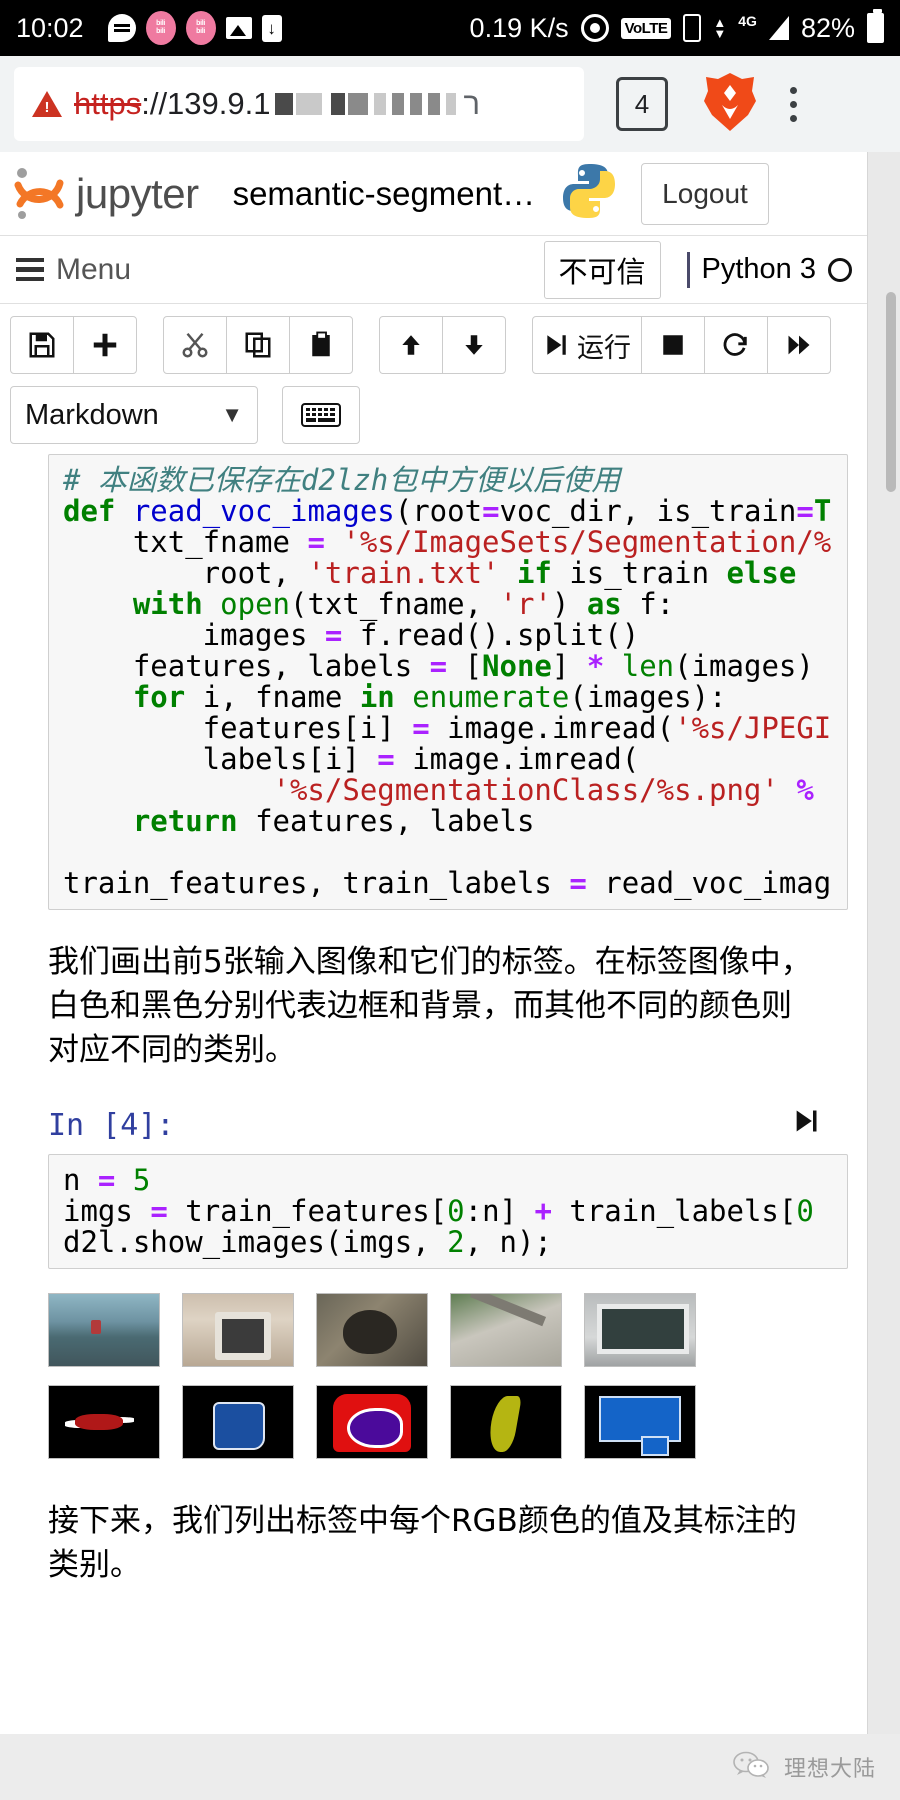  What do you see at coordinates (321, 345) in the screenshot?
I see `paste-cell-button` at bounding box center [321, 345].